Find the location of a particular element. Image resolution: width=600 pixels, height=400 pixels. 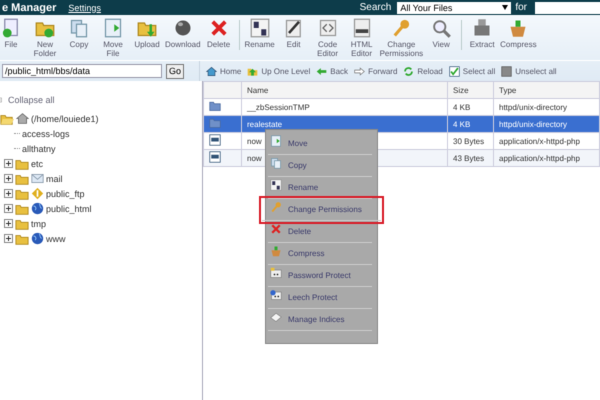

tree-item: www is located at coordinates (56, 239).